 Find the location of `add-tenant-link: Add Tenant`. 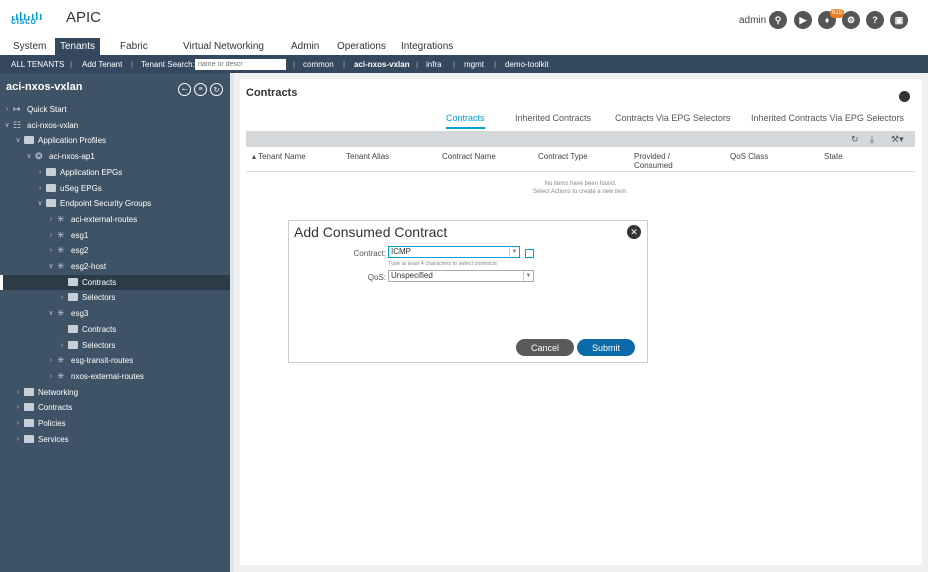

add-tenant-link: Add Tenant is located at coordinates (102, 64).